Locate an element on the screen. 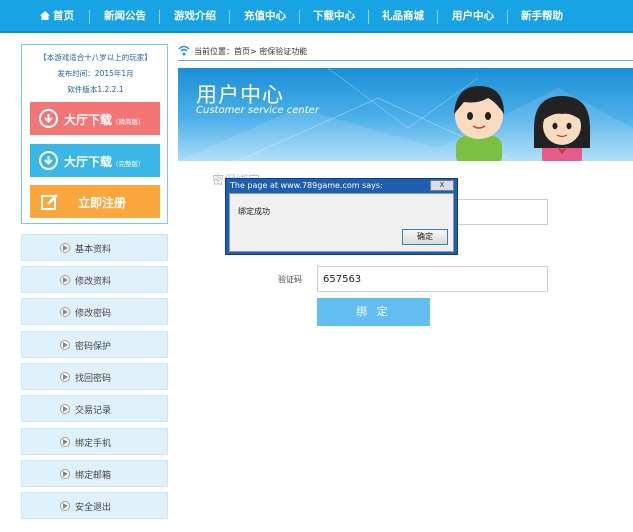 The height and width of the screenshot is (532, 633). nav-download: 下载中心 is located at coordinates (334, 16).